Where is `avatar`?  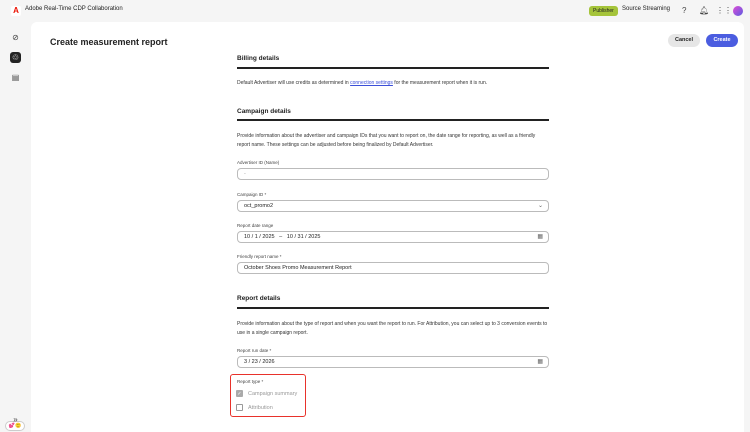 avatar is located at coordinates (738, 11).